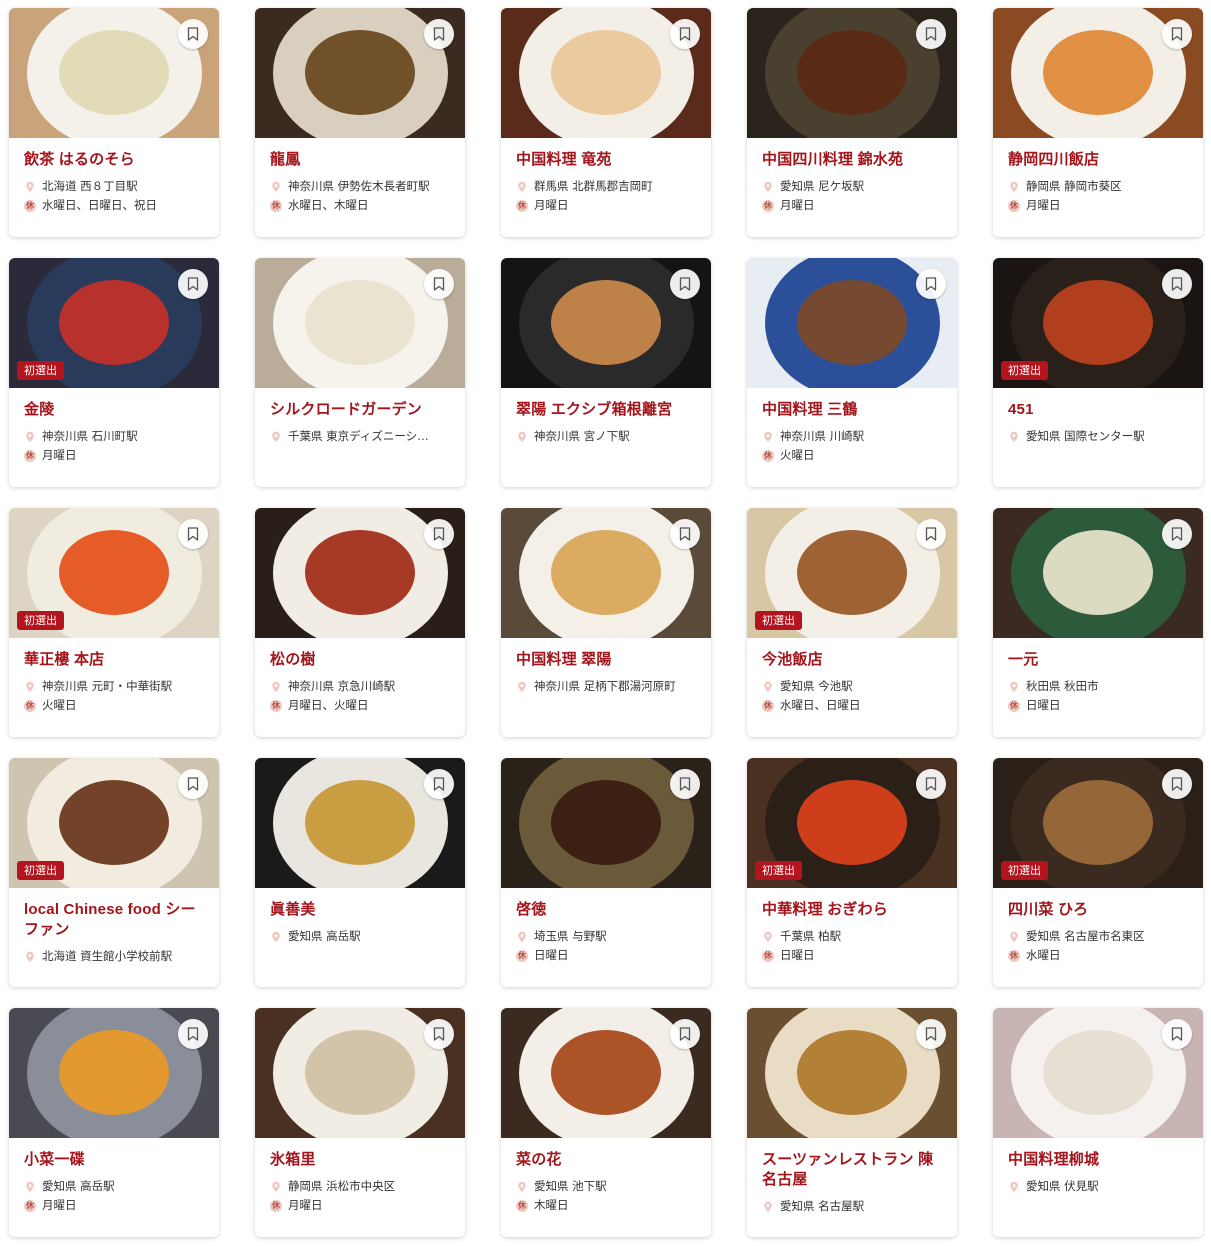 This screenshot has height=1246, width=1211. Describe the element at coordinates (360, 910) in the screenshot. I see `restaurant-name: 眞善美` at that location.